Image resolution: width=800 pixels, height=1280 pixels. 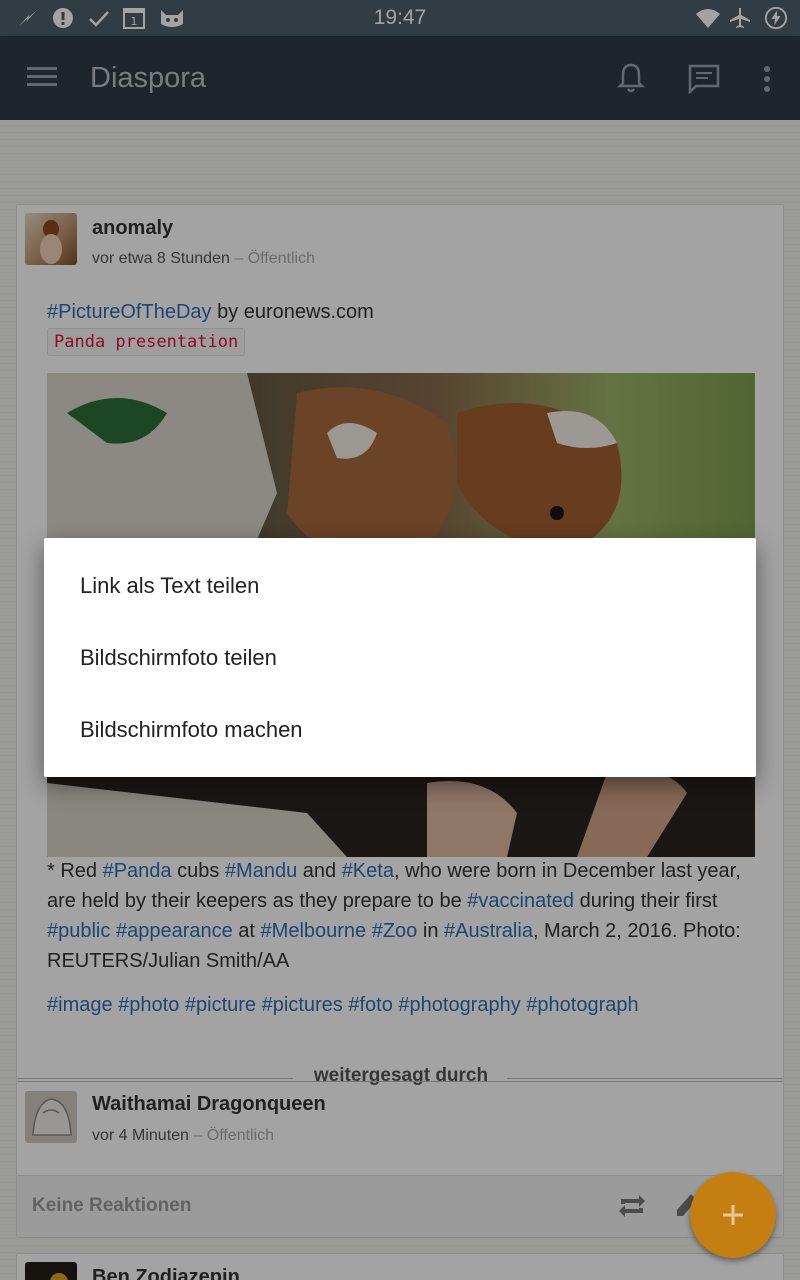 I want to click on menu-item-take-screenshot: Bildschirmfoto machen, so click(x=400, y=730).